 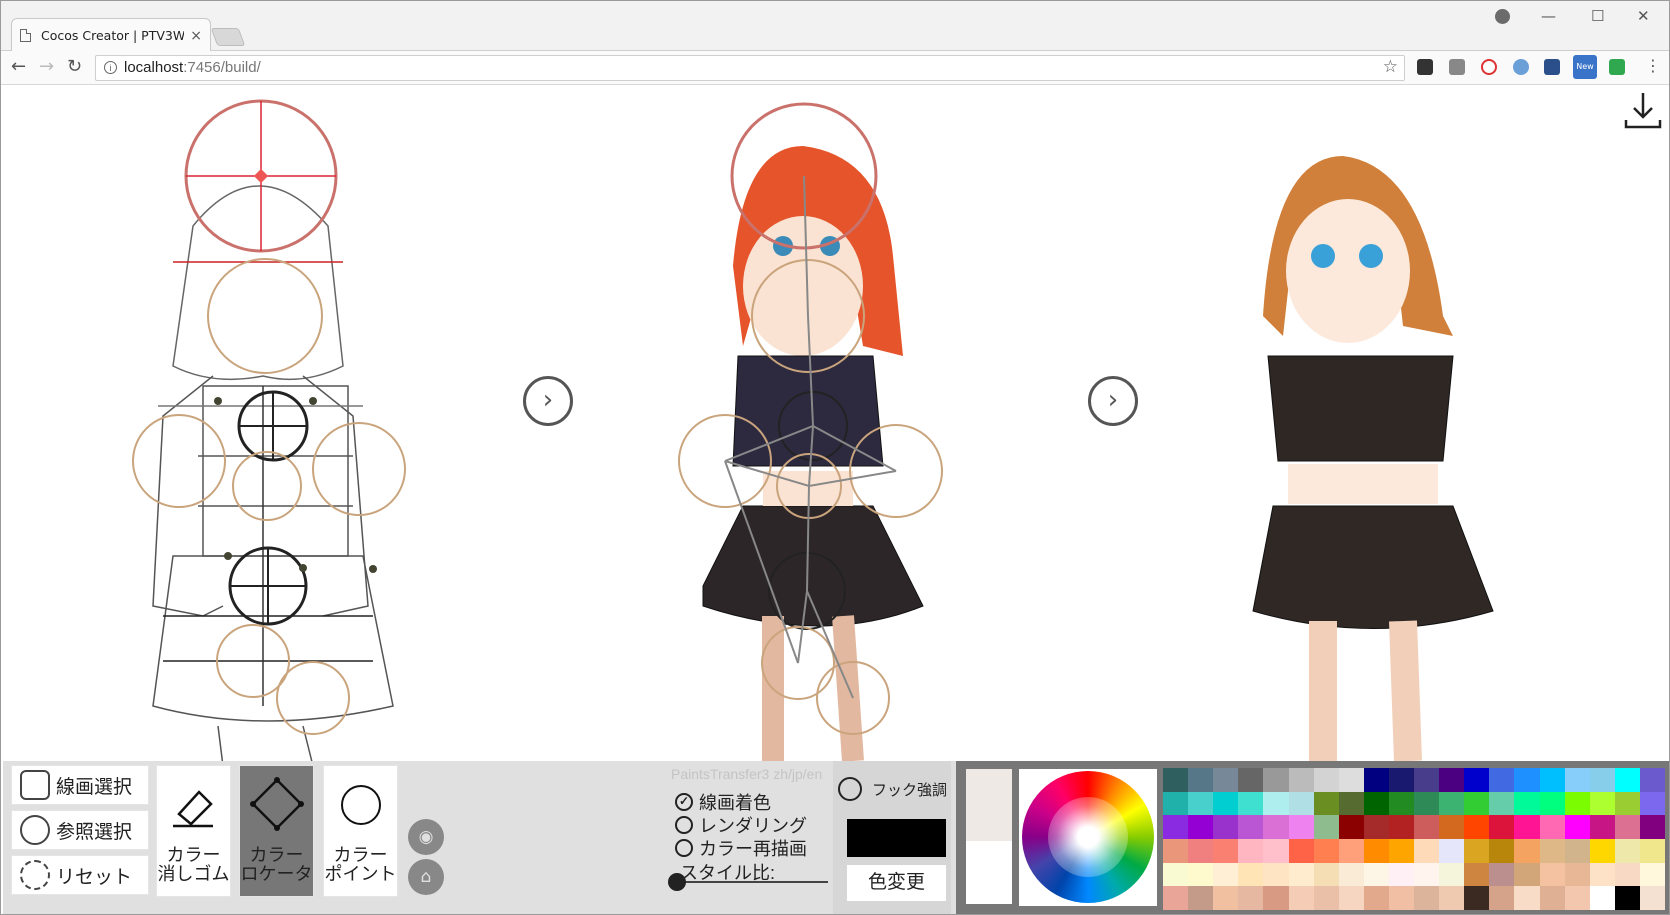 What do you see at coordinates (1489, 67) in the screenshot?
I see `adblock-icon` at bounding box center [1489, 67].